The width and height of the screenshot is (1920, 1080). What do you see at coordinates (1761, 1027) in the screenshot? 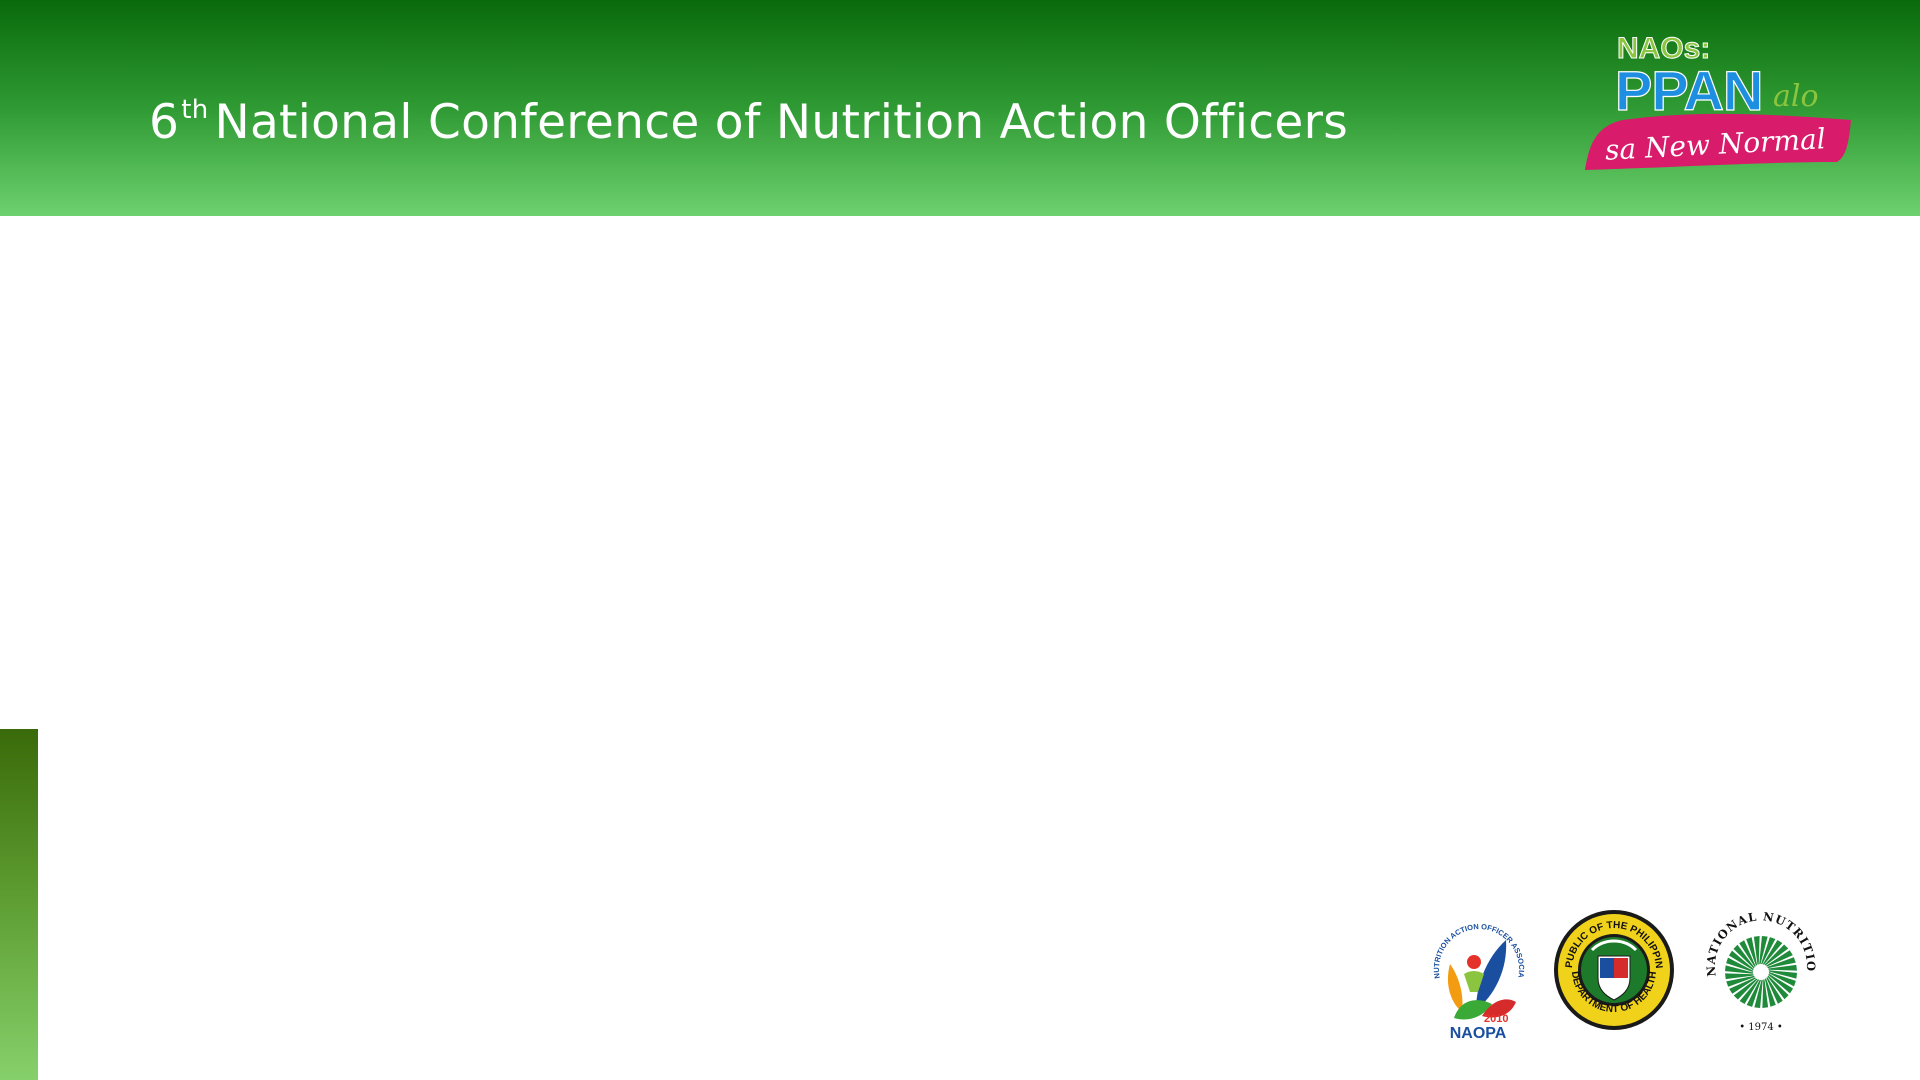
I see `nnc-year: • 1974 •` at bounding box center [1761, 1027].